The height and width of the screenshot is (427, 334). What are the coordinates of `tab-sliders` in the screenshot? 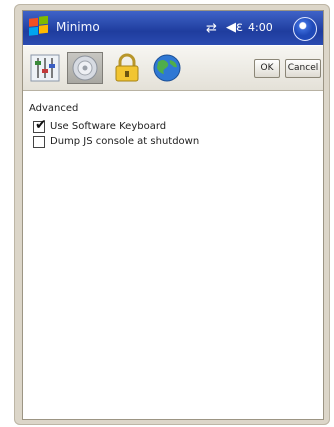 It's located at (45, 68).